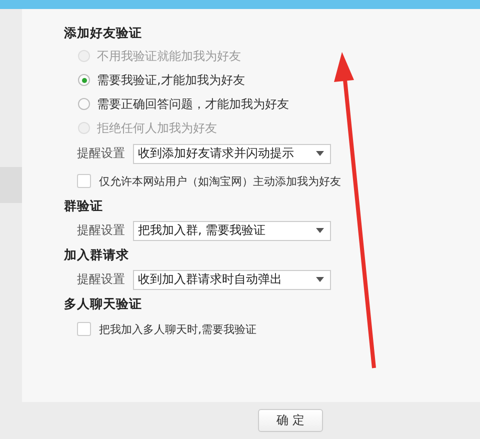  What do you see at coordinates (290, 420) in the screenshot?
I see `ok-button: 确 定` at bounding box center [290, 420].